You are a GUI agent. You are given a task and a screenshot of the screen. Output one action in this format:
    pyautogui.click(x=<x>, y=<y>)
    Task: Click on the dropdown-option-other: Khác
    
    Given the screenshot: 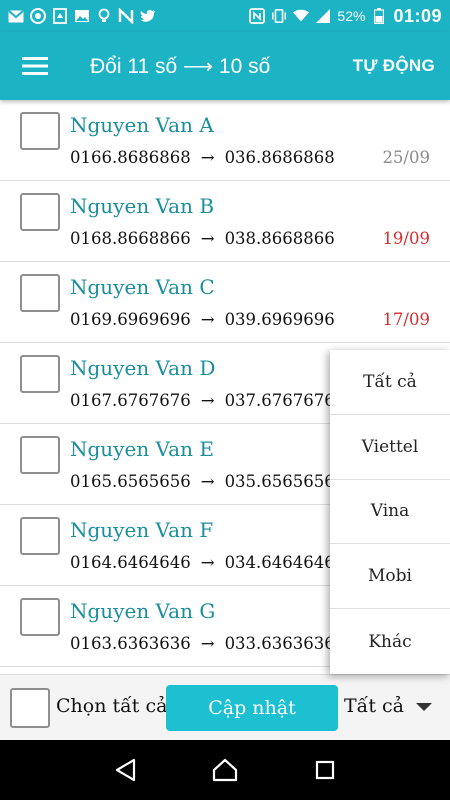 What is the action you would take?
    pyautogui.click(x=390, y=641)
    